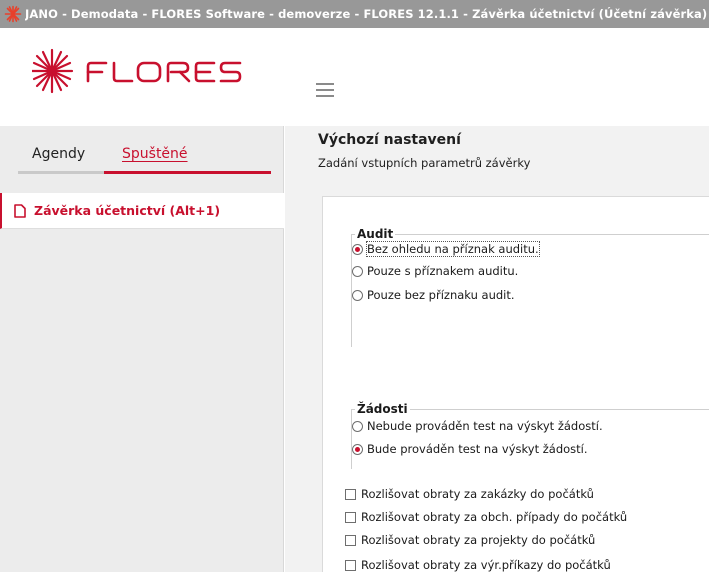  I want to click on audit-option-without-flag: Pouze bez příznaku audit., so click(433, 295).